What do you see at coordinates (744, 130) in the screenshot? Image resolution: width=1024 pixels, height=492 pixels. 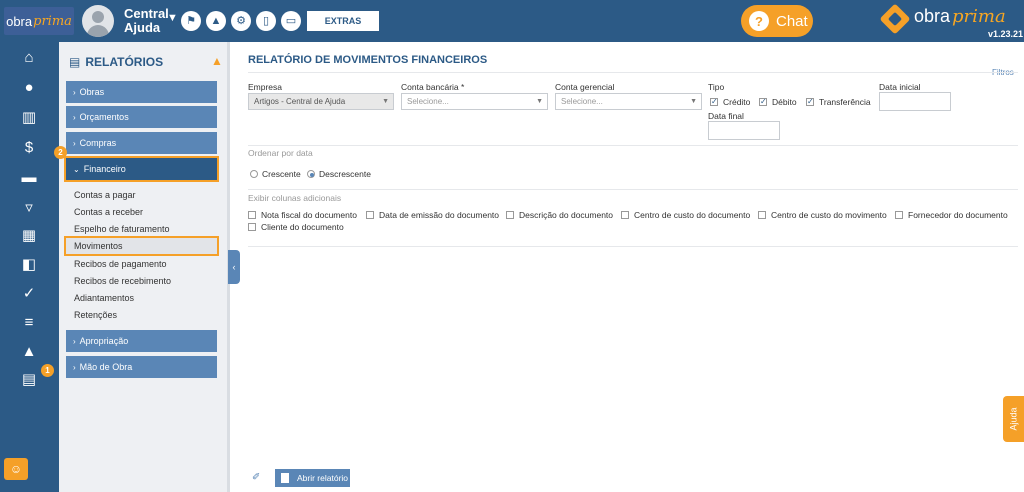 I see `data-final-input` at bounding box center [744, 130].